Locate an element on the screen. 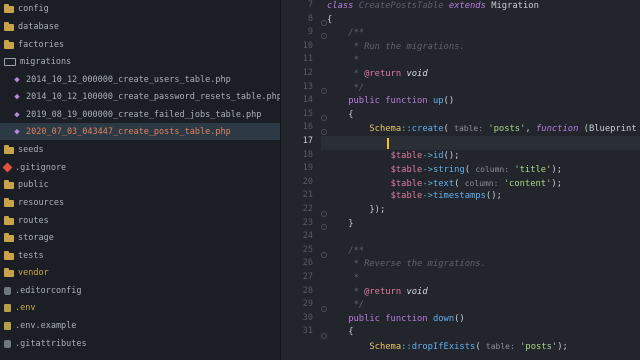  code-line-18: $table->id(); is located at coordinates (393, 157).